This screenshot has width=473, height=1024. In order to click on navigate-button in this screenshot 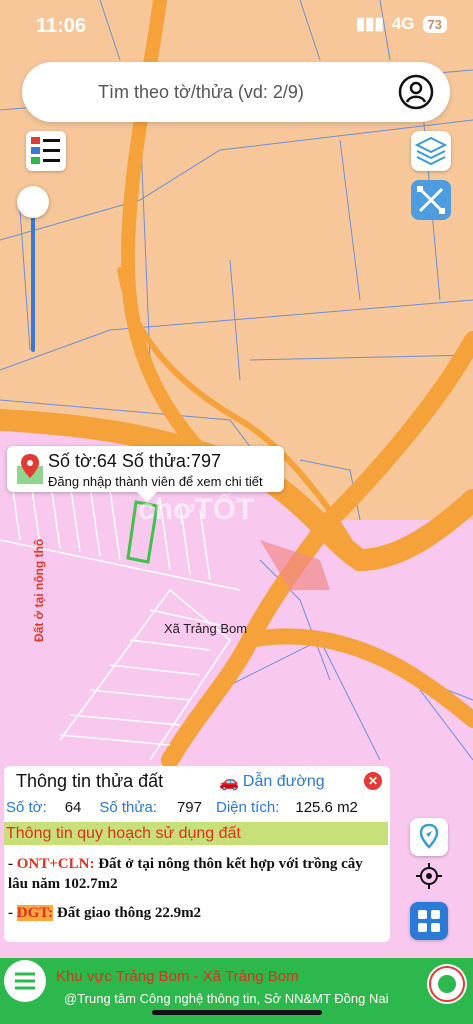, I will do `click(429, 837)`.